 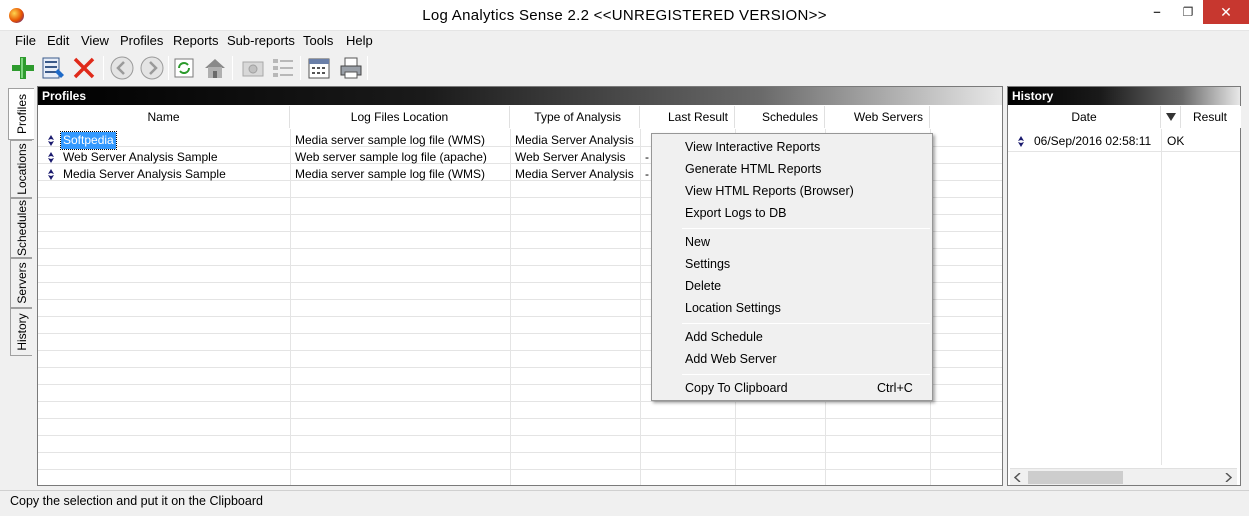 What do you see at coordinates (391, 157) in the screenshot?
I see `location-cell: Web server sample log file (apache)` at bounding box center [391, 157].